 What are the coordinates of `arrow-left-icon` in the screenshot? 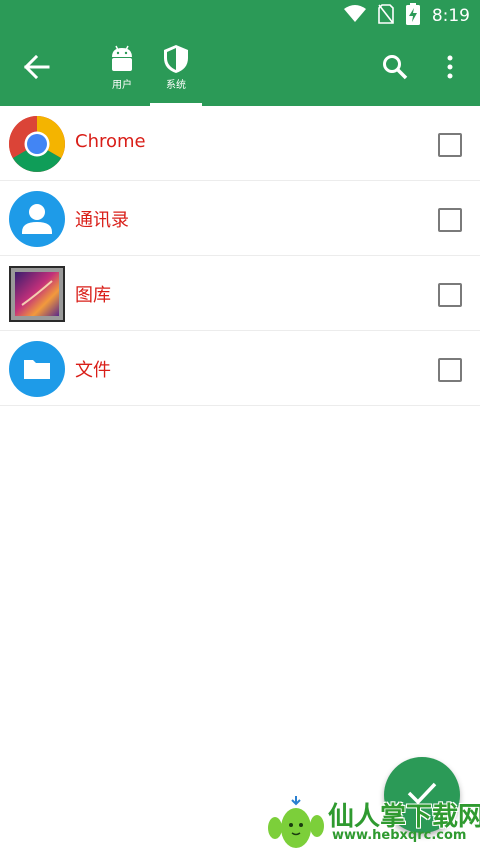 It's located at (36, 68).